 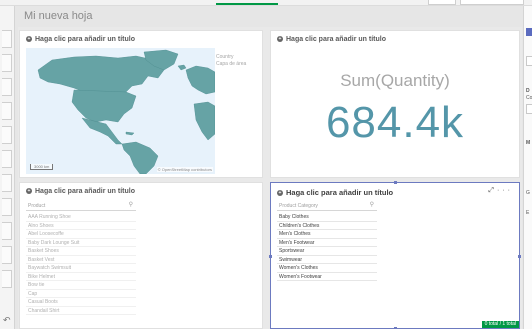 What do you see at coordinates (527, 167) in the screenshot?
I see `properties-panel: D Co M G E` at bounding box center [527, 167].